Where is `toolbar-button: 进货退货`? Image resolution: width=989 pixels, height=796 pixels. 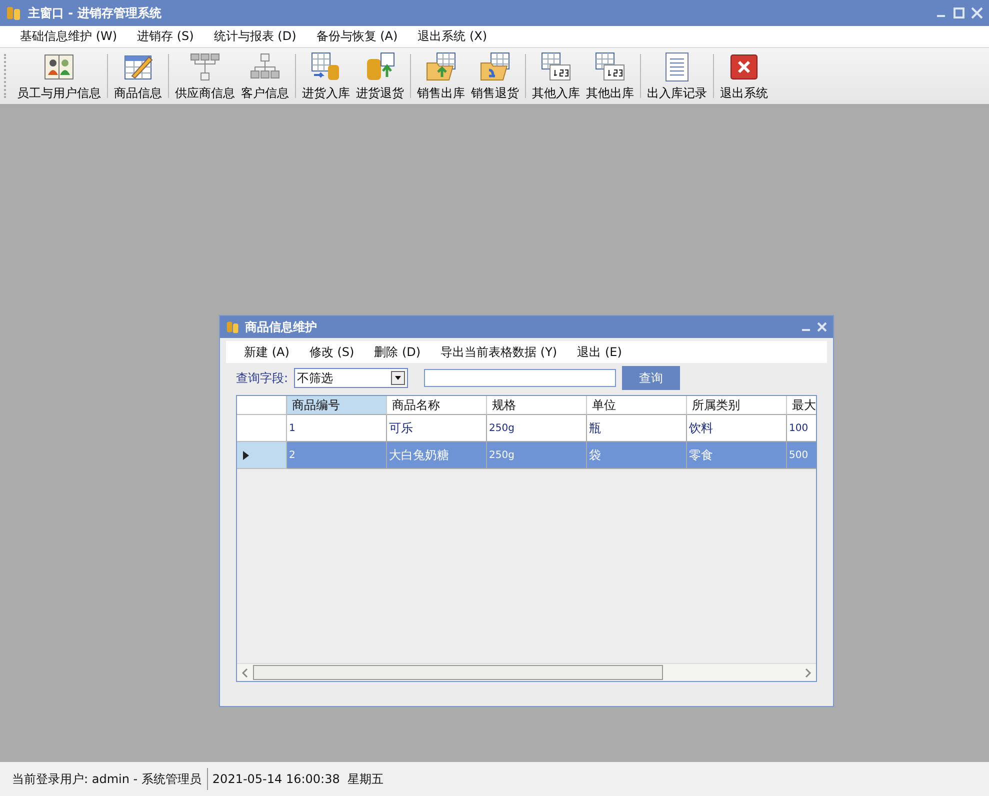
toolbar-button: 进货退货 is located at coordinates (380, 76).